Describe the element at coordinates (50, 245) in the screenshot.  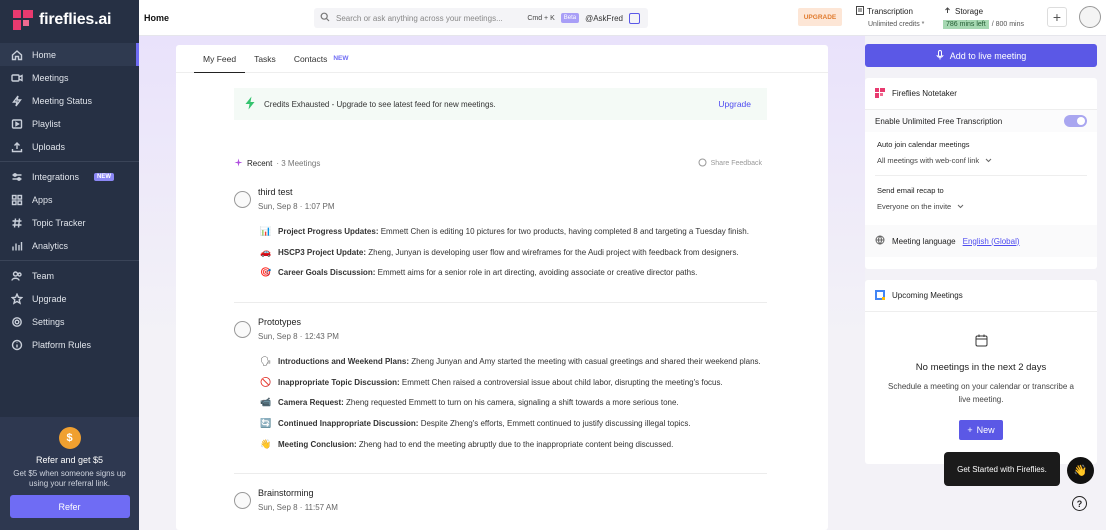
I see `sidebar-item-label: Analytics` at that location.